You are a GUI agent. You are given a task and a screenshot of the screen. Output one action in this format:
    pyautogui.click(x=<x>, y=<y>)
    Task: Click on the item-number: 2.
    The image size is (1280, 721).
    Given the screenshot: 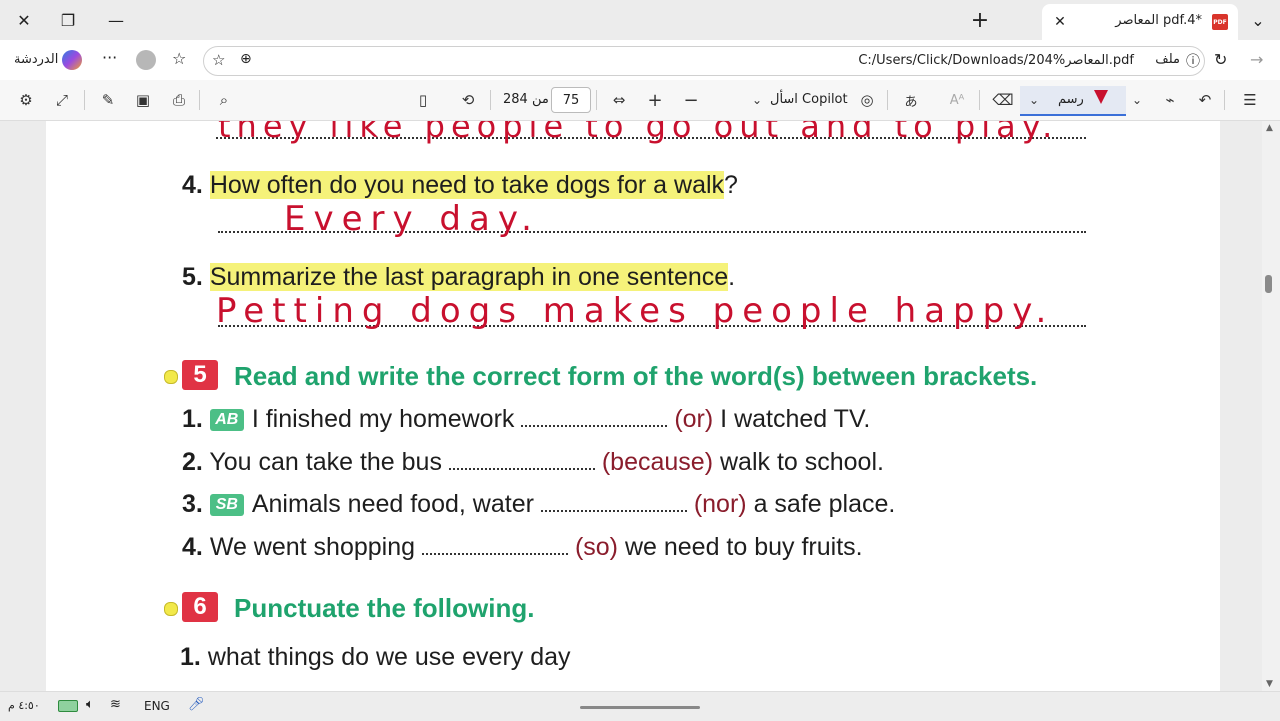 What is the action you would take?
    pyautogui.click(x=192, y=462)
    